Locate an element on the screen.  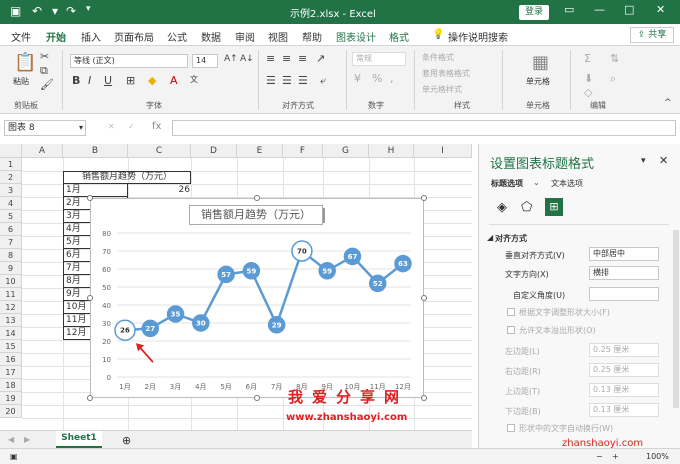
pane-scrollbar is located at coordinates (676, 319).